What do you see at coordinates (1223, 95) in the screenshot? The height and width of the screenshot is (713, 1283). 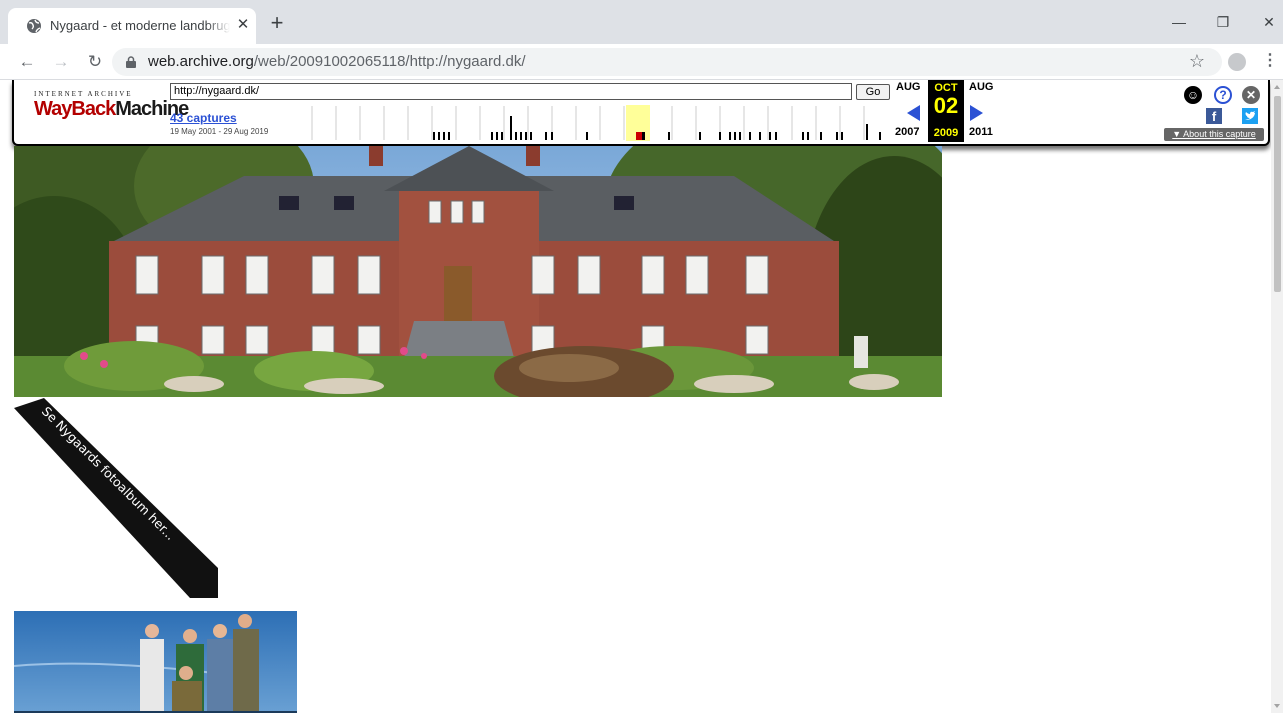 I see `help-icon: ?` at bounding box center [1223, 95].